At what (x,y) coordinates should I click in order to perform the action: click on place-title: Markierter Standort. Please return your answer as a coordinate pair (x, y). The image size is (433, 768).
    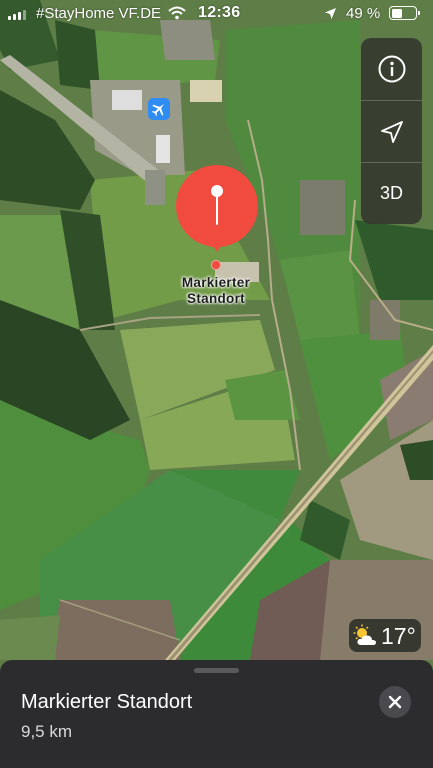
    Looking at the image, I should click on (107, 702).